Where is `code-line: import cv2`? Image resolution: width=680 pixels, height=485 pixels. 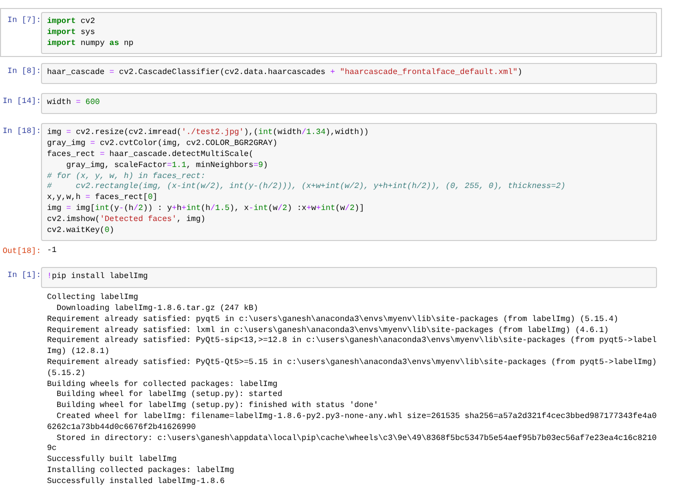
code-line: import cv2 is located at coordinates (71, 22).